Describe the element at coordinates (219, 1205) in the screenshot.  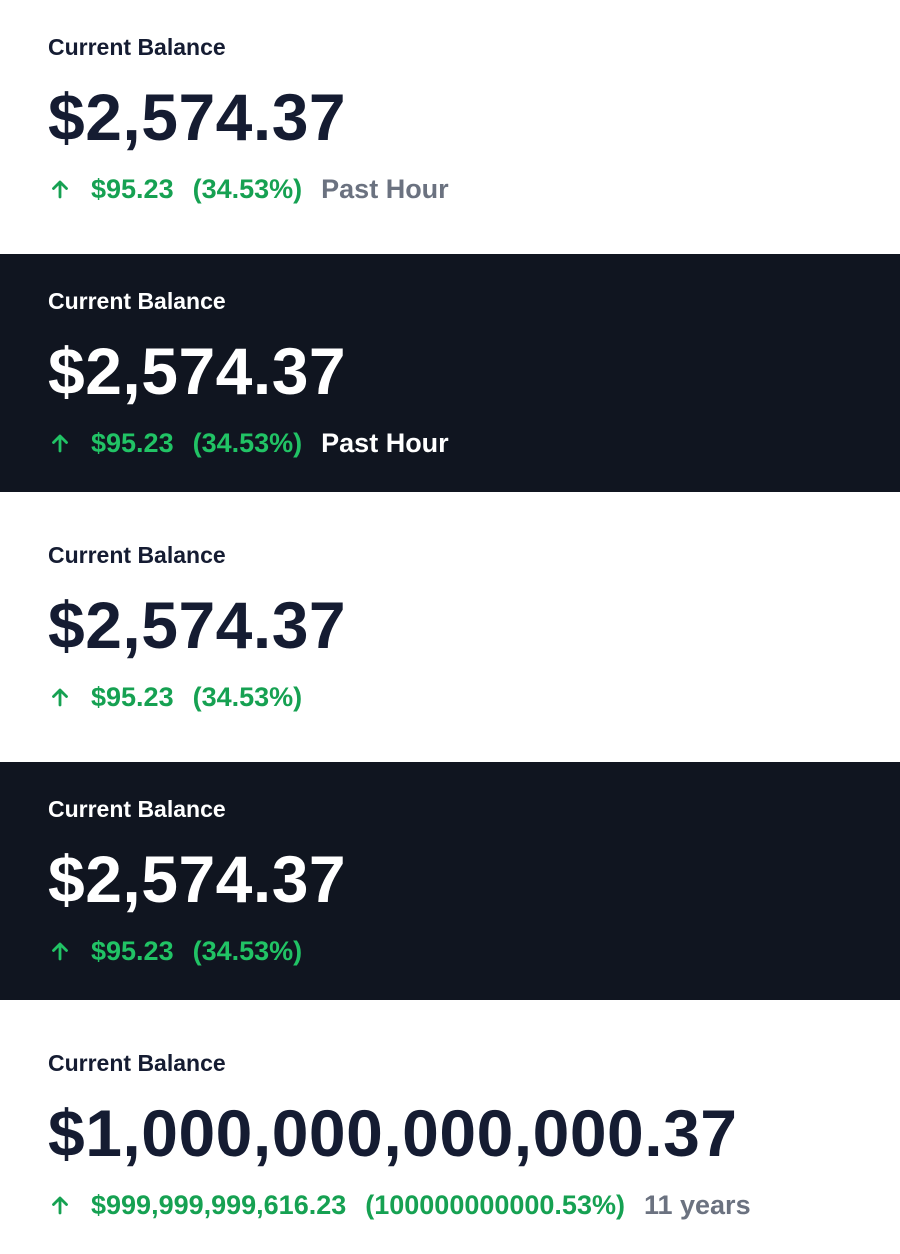
I see `change-amount: $999,999,999,616.23` at that location.